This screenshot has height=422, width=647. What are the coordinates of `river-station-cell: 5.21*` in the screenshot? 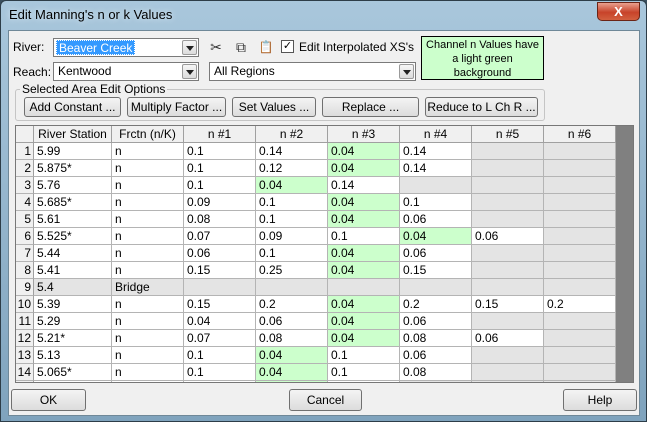 It's located at (73, 338).